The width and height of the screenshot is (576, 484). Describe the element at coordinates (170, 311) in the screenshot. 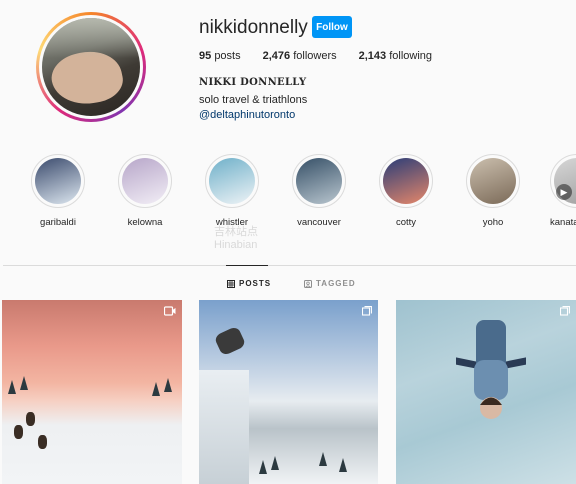

I see `video-icon` at that location.